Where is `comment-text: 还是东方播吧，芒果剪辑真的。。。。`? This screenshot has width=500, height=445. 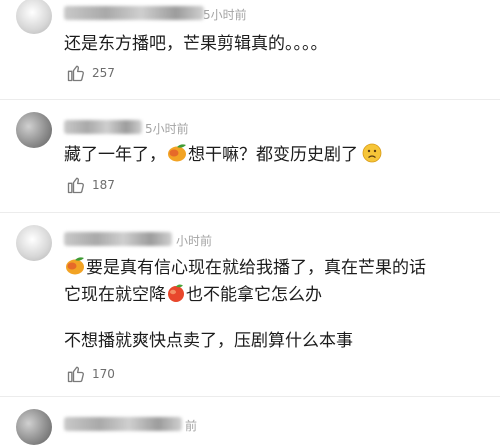
comment-text: 还是东方播吧，芒果剪辑真的。。。。 is located at coordinates (196, 44).